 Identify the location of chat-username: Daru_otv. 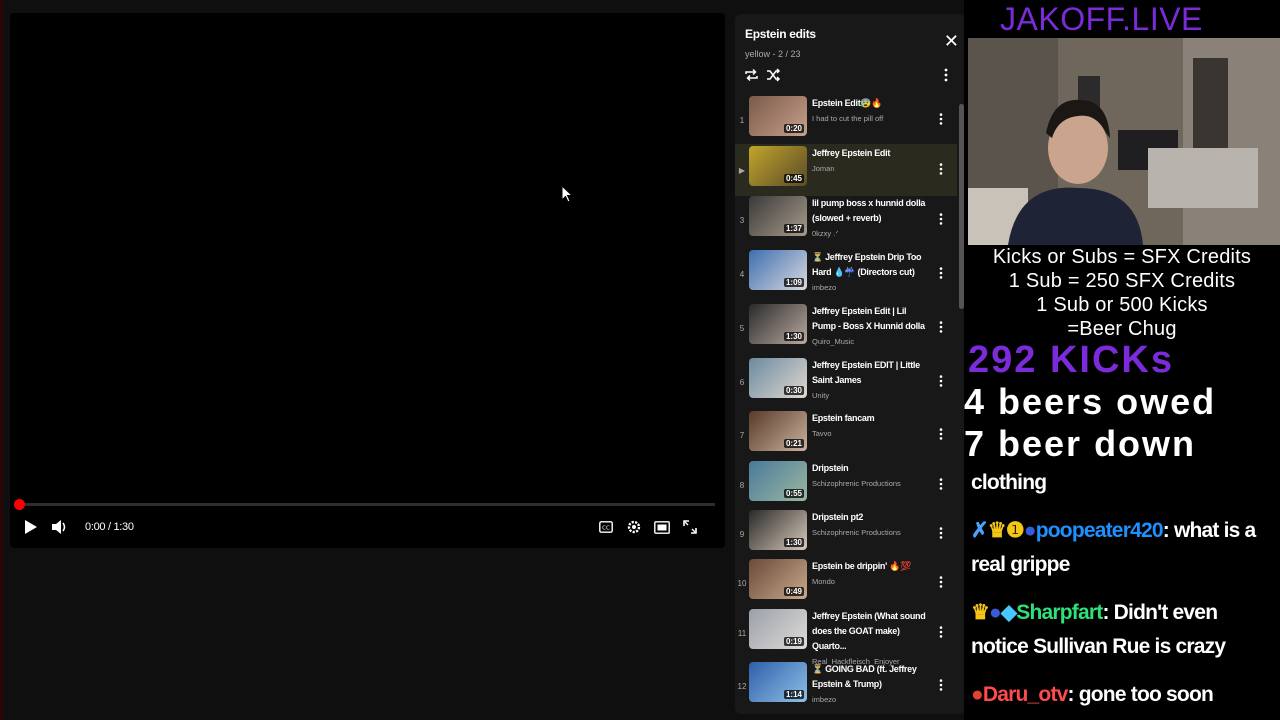
(1025, 694).